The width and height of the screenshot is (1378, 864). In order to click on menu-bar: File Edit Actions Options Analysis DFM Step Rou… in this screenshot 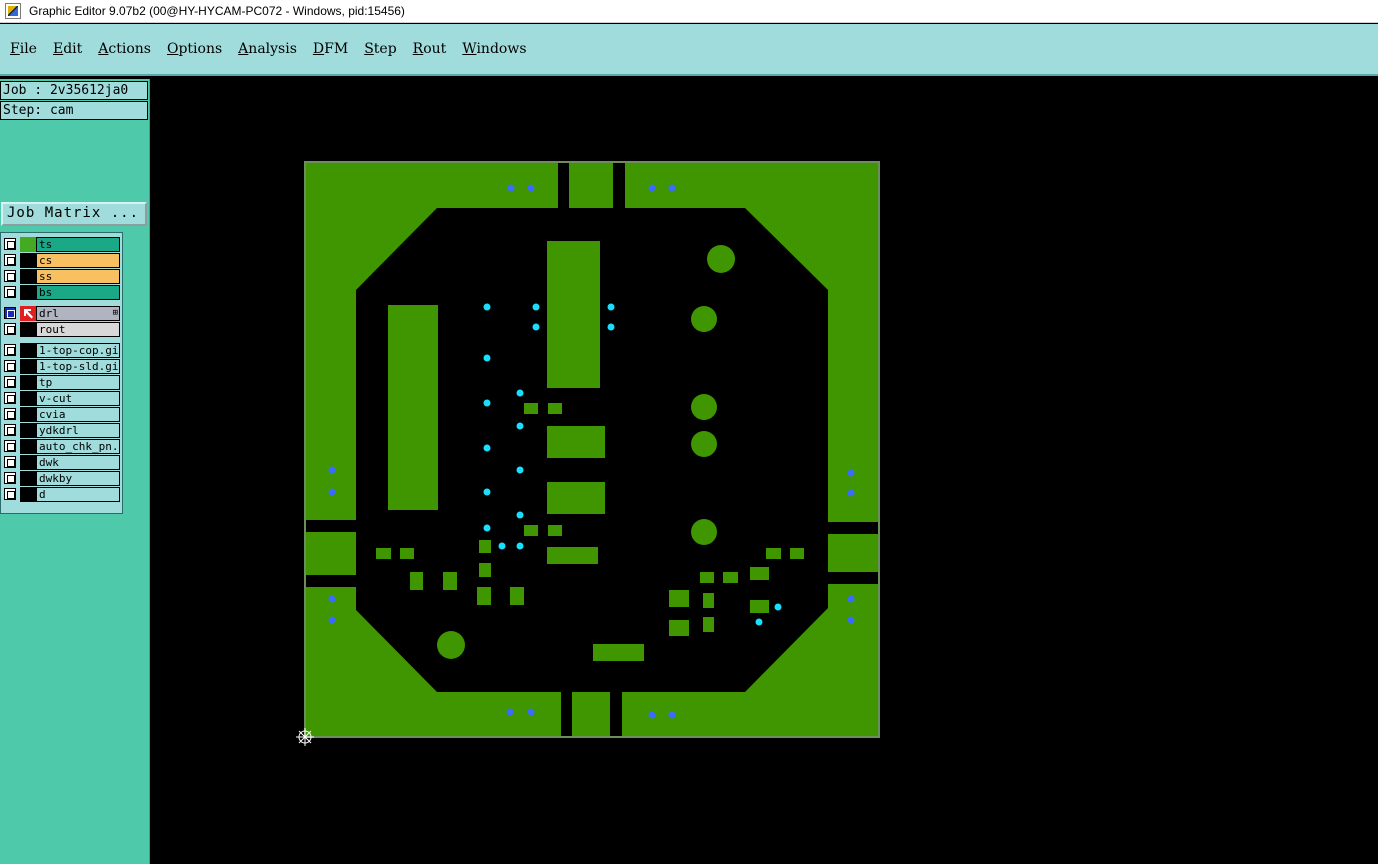, I will do `click(689, 50)`.